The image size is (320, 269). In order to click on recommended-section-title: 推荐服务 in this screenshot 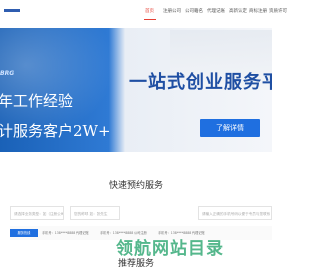, I will do `click(136, 264)`.